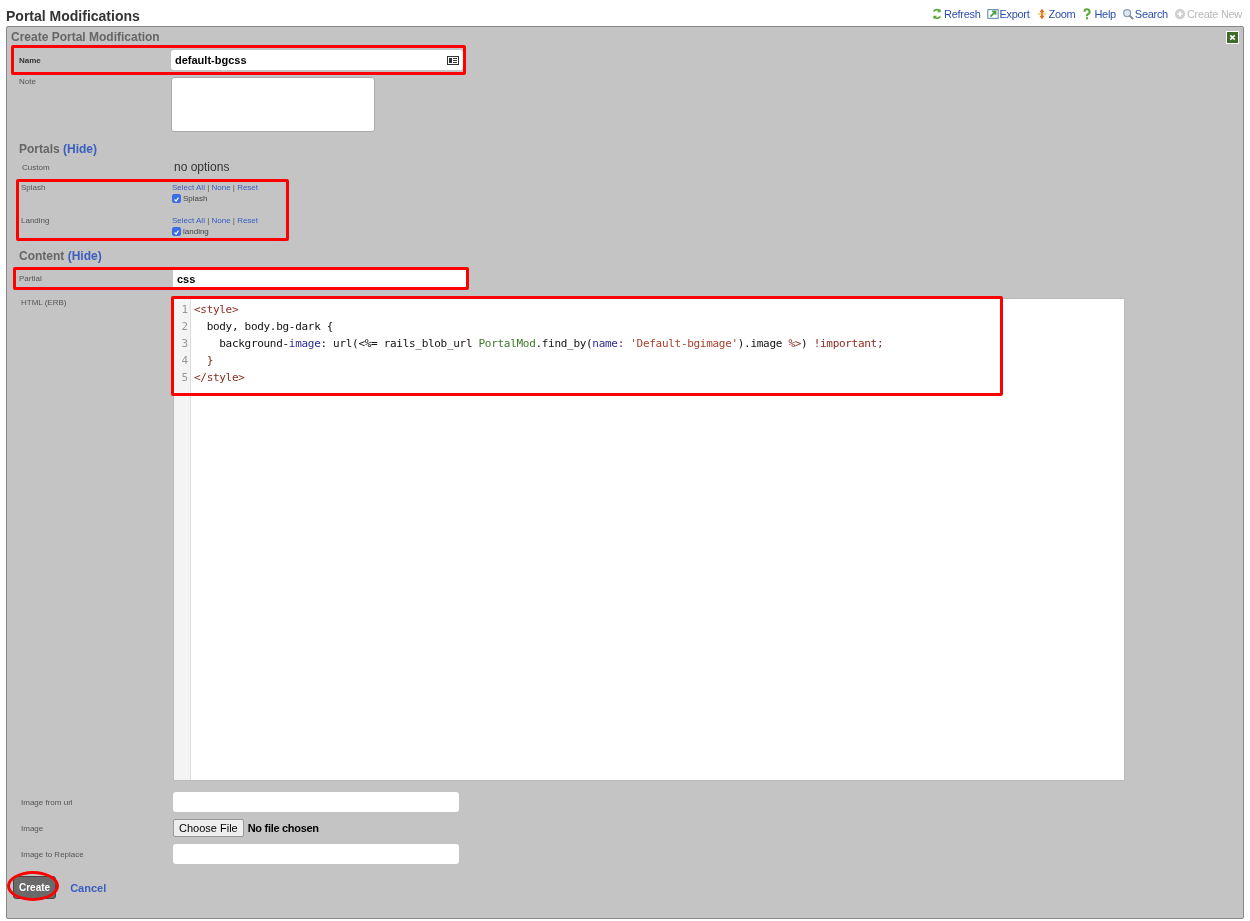 Image resolution: width=1250 pixels, height=921 pixels. I want to click on url-input, so click(316, 802).